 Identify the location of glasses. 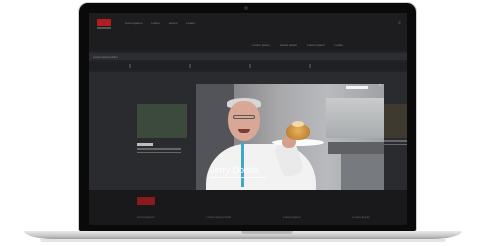
(244, 117).